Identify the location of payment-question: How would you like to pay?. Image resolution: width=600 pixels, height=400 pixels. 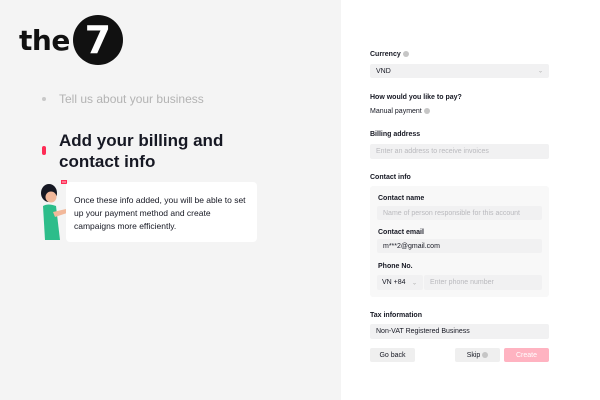
(416, 97).